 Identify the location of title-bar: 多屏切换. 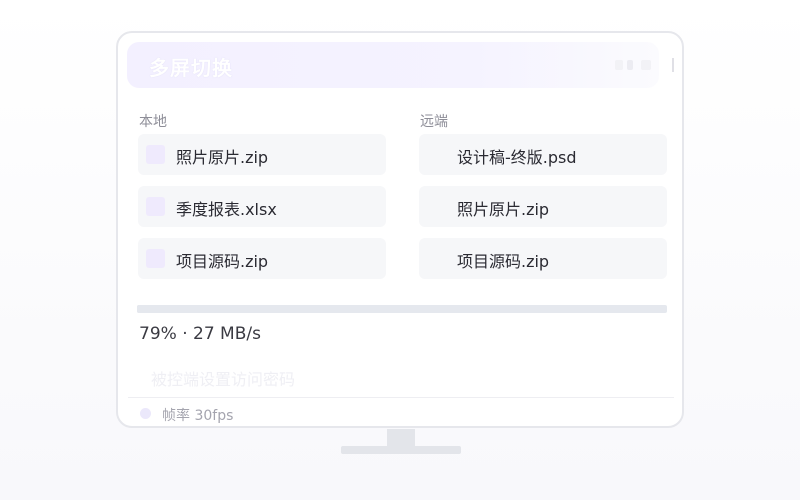
(400, 65).